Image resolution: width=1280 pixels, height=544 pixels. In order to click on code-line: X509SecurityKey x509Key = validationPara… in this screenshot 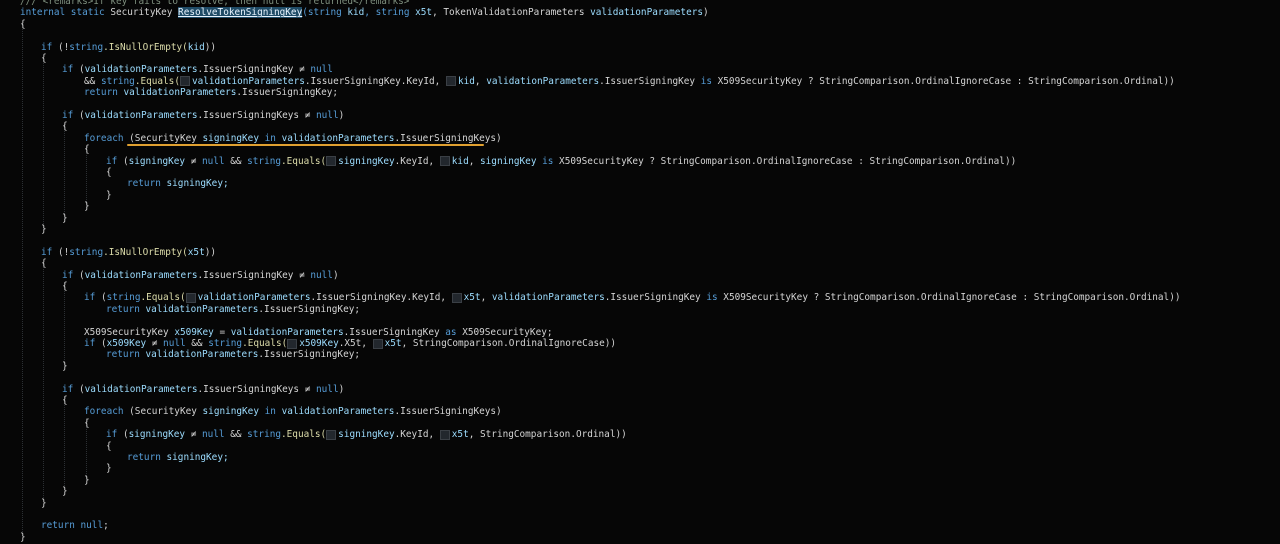, I will do `click(318, 333)`.